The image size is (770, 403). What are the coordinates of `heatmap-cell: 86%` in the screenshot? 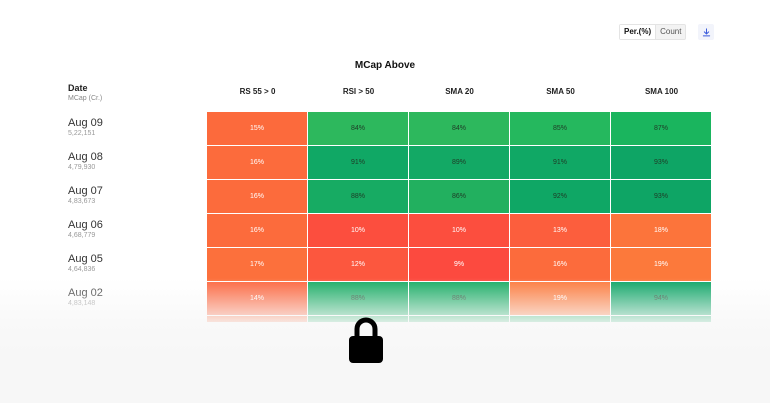 It's located at (459, 196).